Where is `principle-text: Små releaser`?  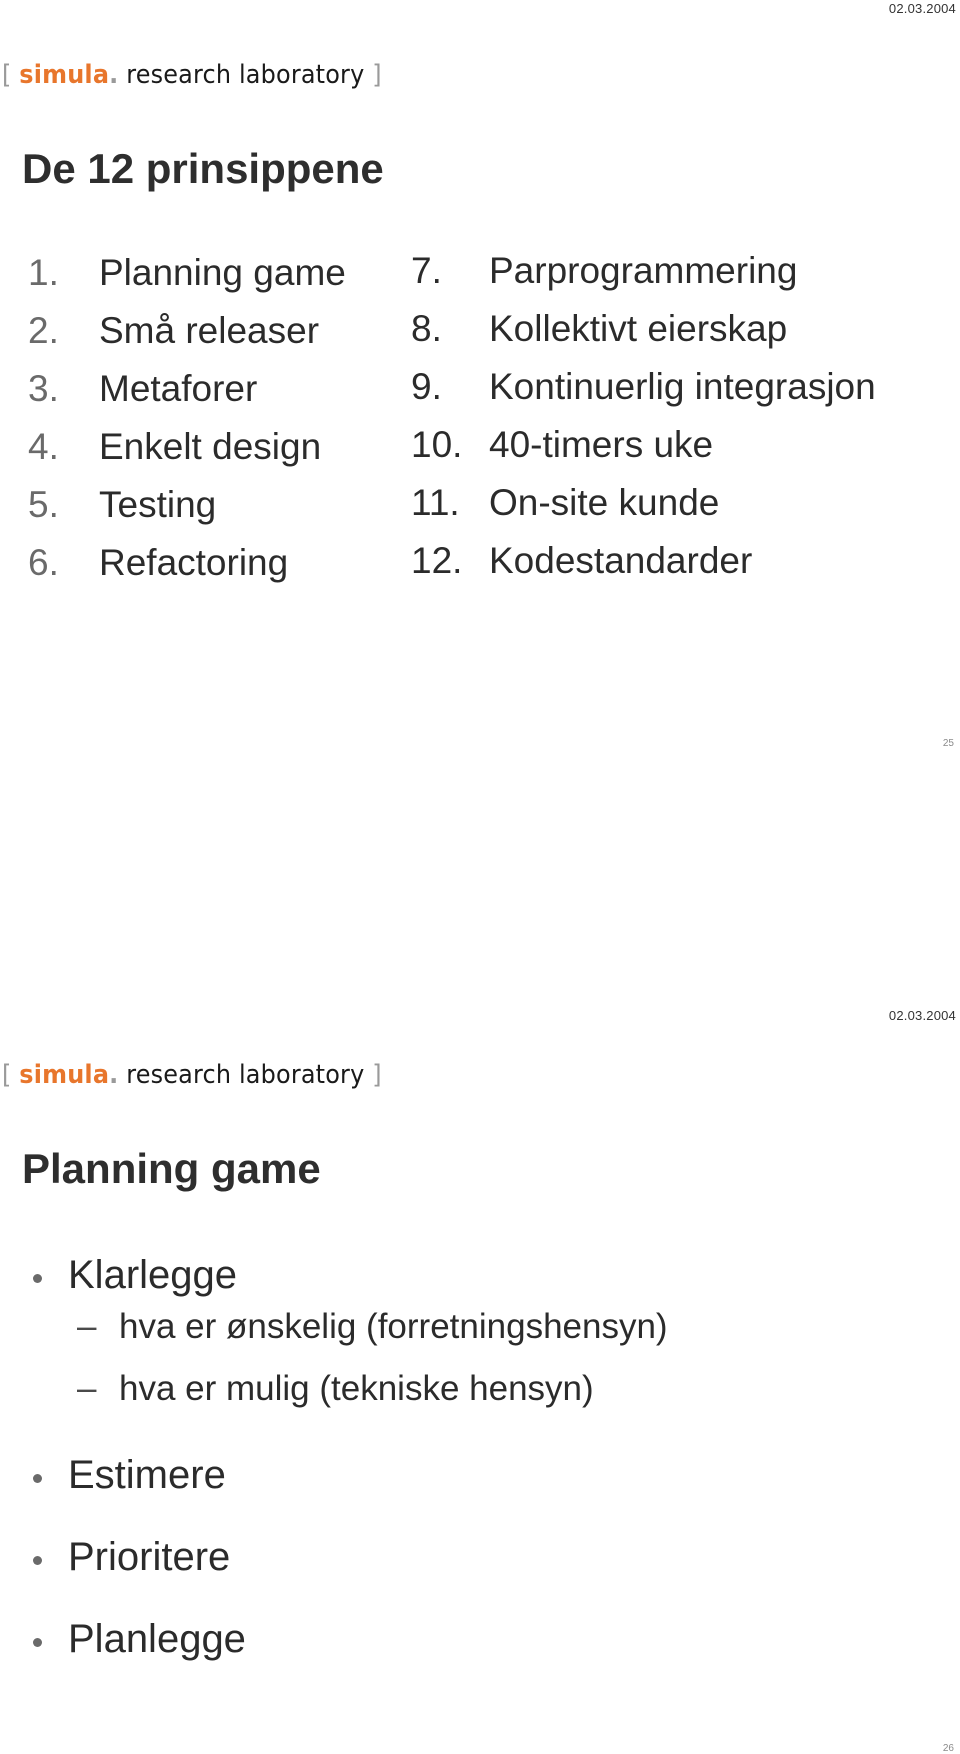 principle-text: Små releaser is located at coordinates (209, 330).